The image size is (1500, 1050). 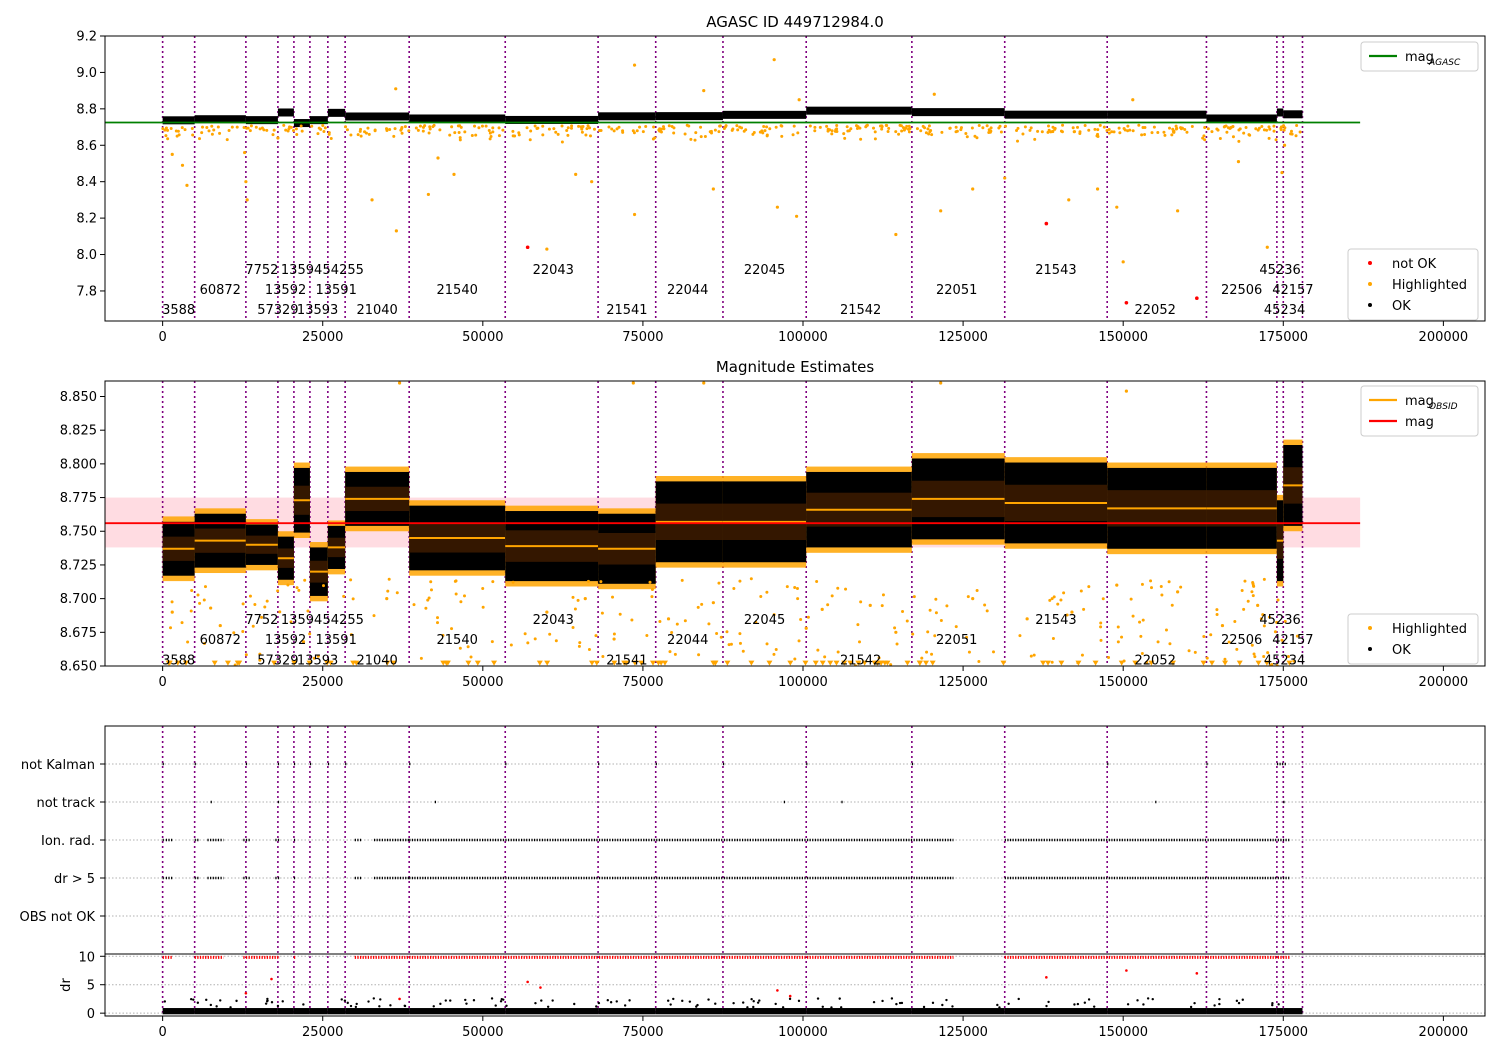 What do you see at coordinates (795, 22) in the screenshot?
I see `top-chart-title: AGASC ID 449712984.0` at bounding box center [795, 22].